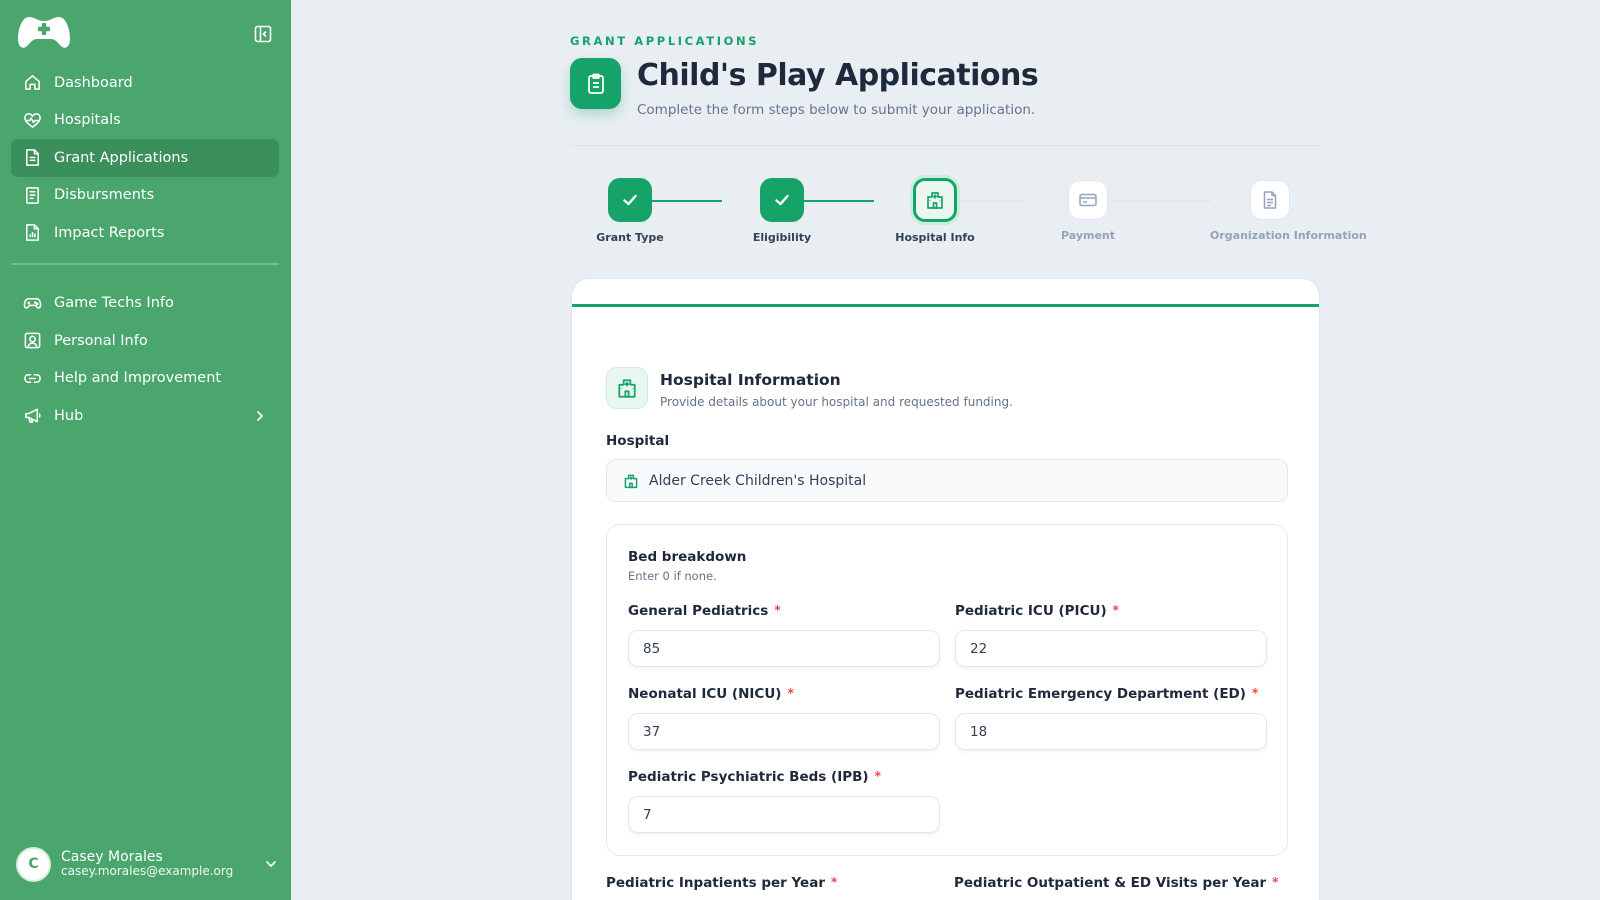 The image size is (1600, 900). What do you see at coordinates (32, 195) in the screenshot?
I see `receipt-icon` at bounding box center [32, 195].